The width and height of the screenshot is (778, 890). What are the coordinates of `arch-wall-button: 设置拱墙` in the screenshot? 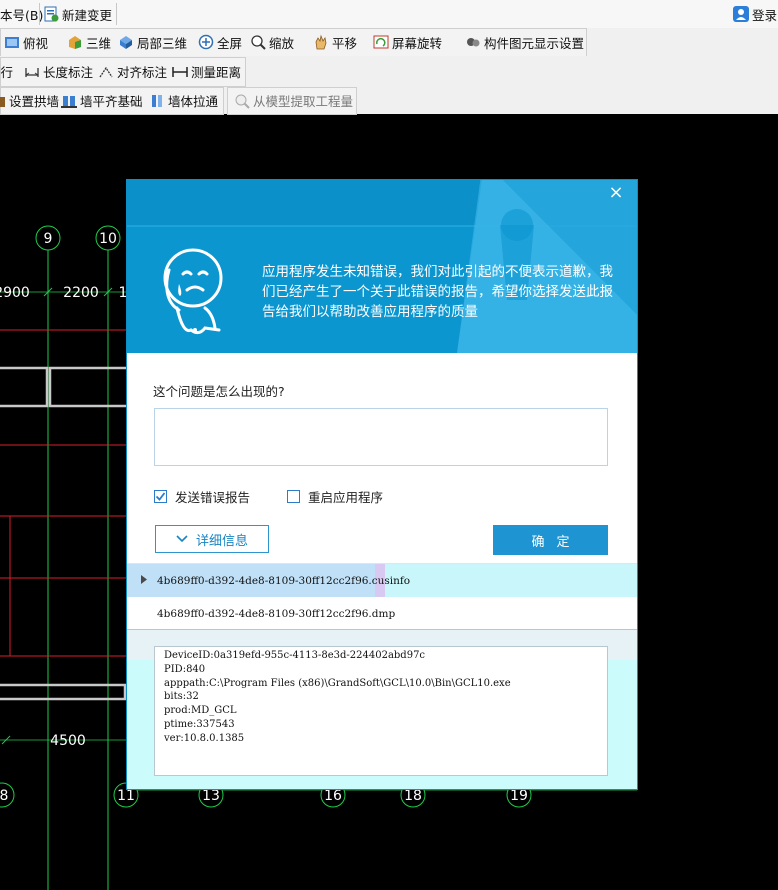 It's located at (29, 100).